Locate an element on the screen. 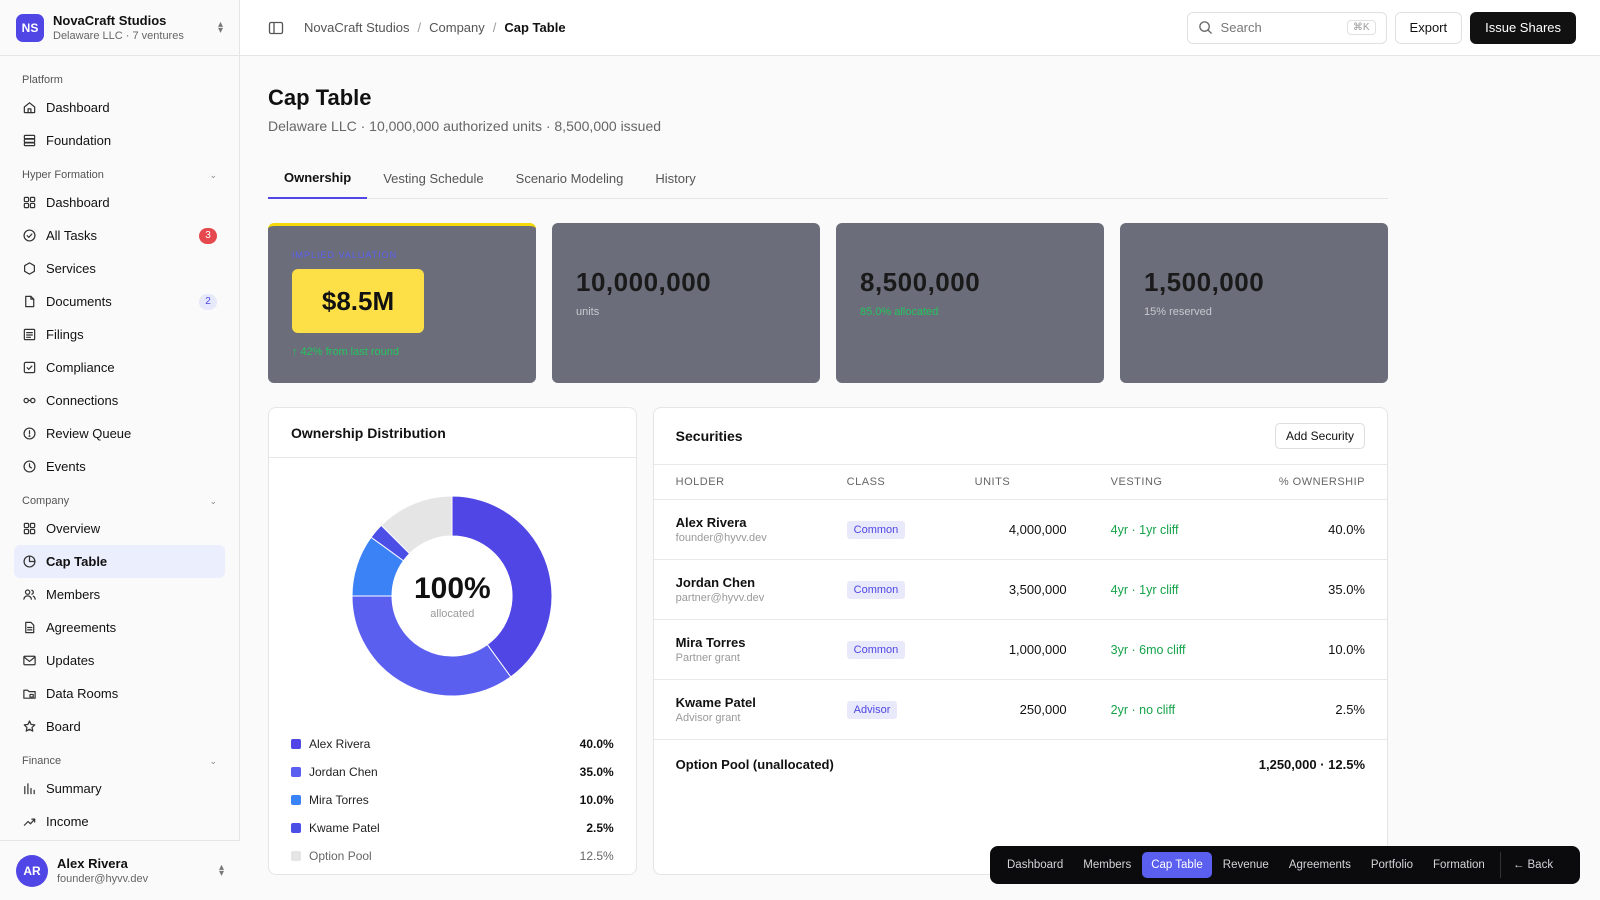 This screenshot has width=1600, height=900. holder-name: Kwame Patel is located at coordinates (715, 702).